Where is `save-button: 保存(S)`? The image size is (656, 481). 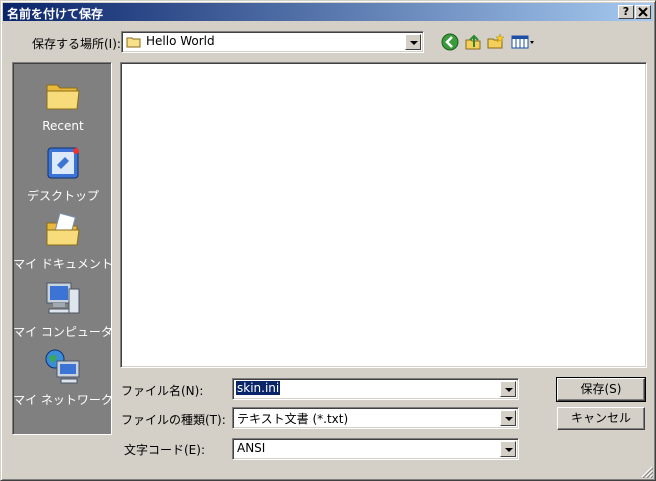
save-button: 保存(S) is located at coordinates (601, 389).